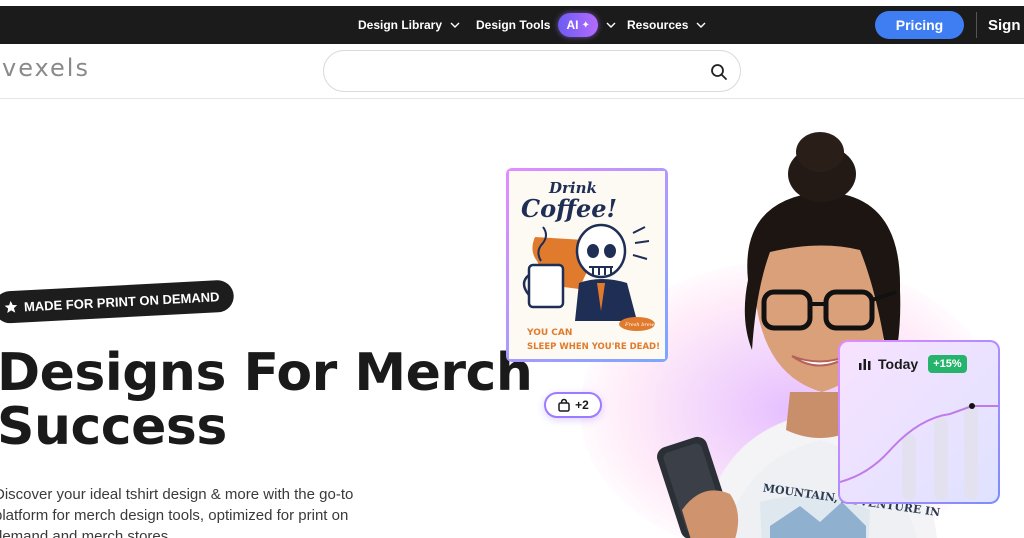 This screenshot has height=538, width=1024. What do you see at coordinates (11, 307) in the screenshot?
I see `star-icon` at bounding box center [11, 307].